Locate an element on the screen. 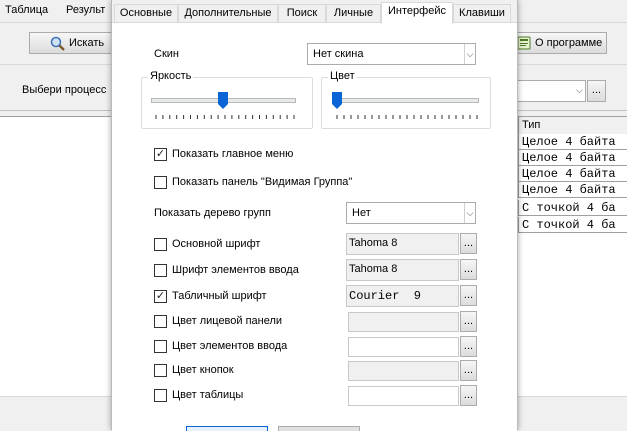 The width and height of the screenshot is (627, 431). magnifier-icon is located at coordinates (57, 43).